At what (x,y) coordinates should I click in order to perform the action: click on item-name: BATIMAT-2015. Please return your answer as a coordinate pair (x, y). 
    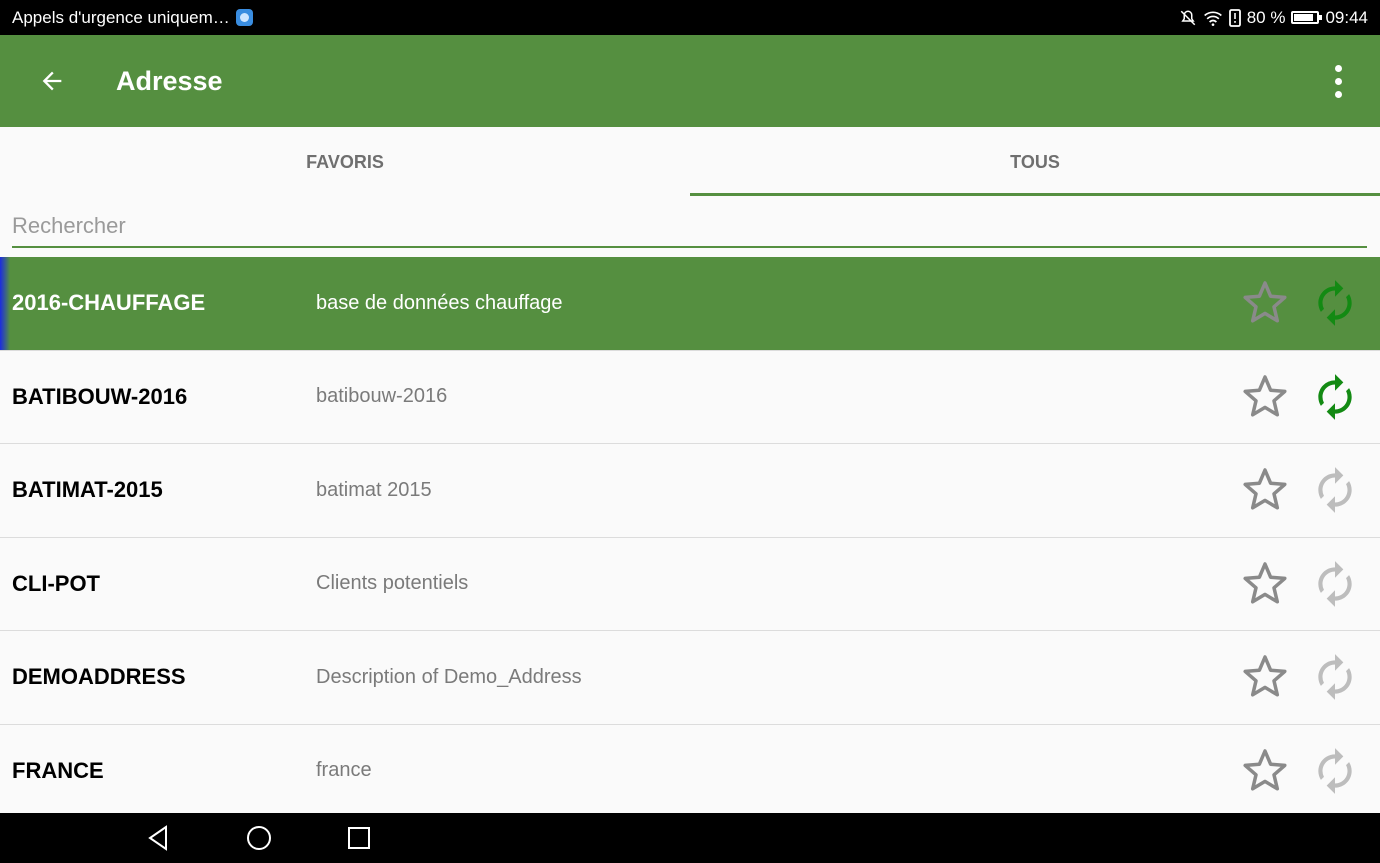
    Looking at the image, I should click on (87, 490).